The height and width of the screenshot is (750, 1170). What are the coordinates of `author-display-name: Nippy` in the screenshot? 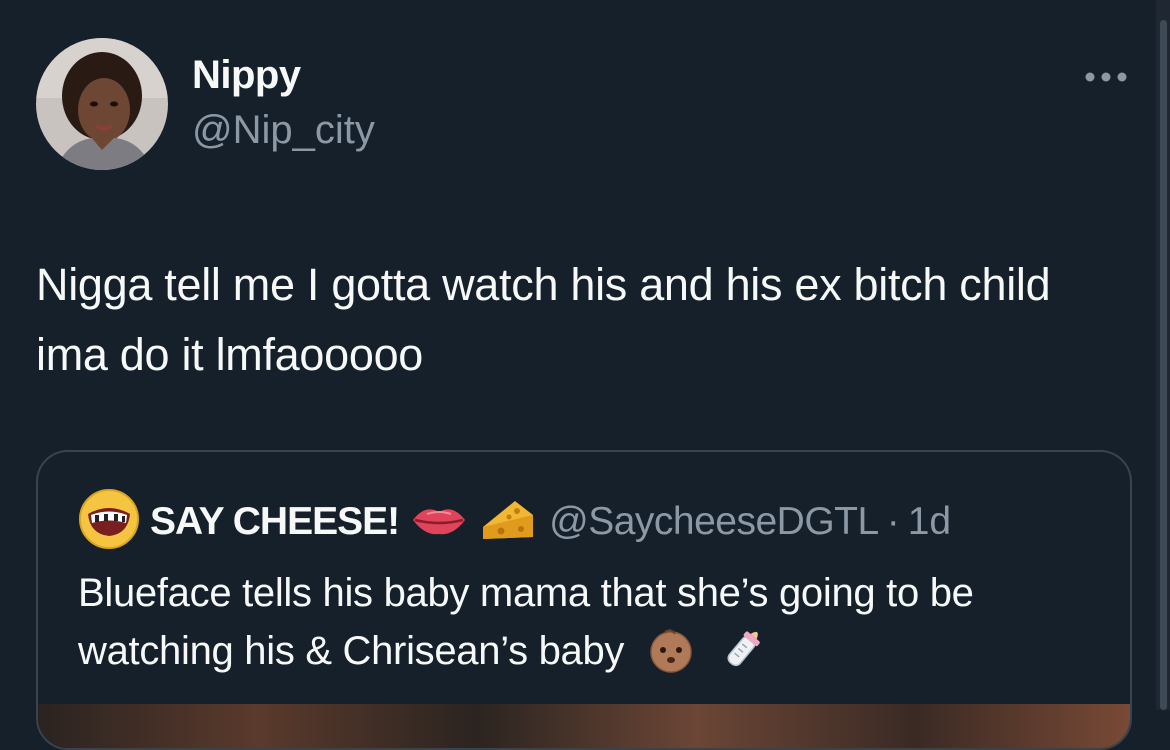 It's located at (246, 75).